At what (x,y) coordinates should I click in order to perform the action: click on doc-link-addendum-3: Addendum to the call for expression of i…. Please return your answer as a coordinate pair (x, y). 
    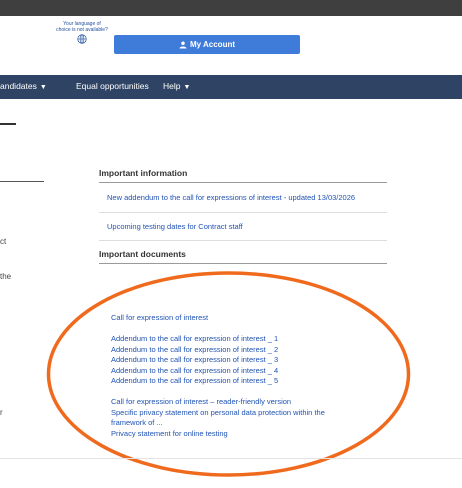
    Looking at the image, I should click on (241, 360).